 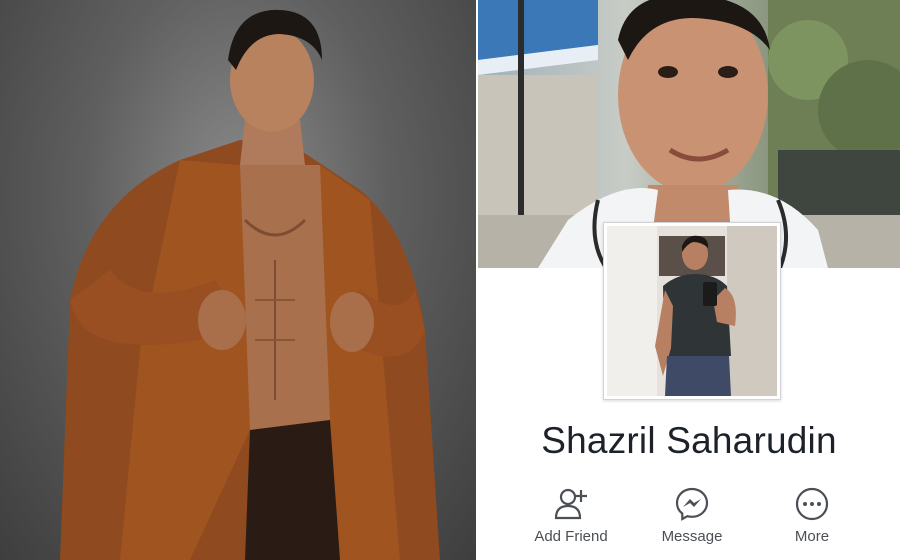 What do you see at coordinates (812, 536) in the screenshot?
I see `more-label: More` at bounding box center [812, 536].